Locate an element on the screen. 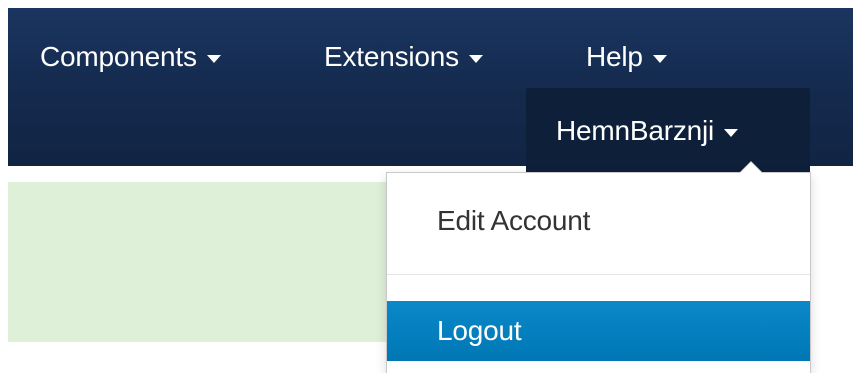 Image resolution: width=853 pixels, height=373 pixels. dropdown-arrow-inner is located at coordinates (751, 167).